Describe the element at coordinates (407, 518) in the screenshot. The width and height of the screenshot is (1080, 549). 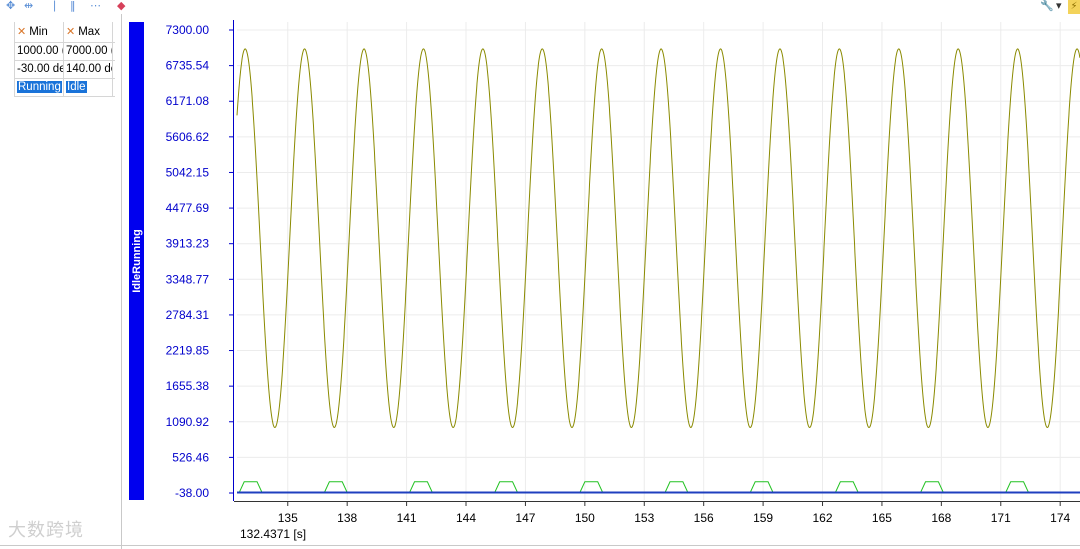
I see `x-tick-label: 141` at that location.